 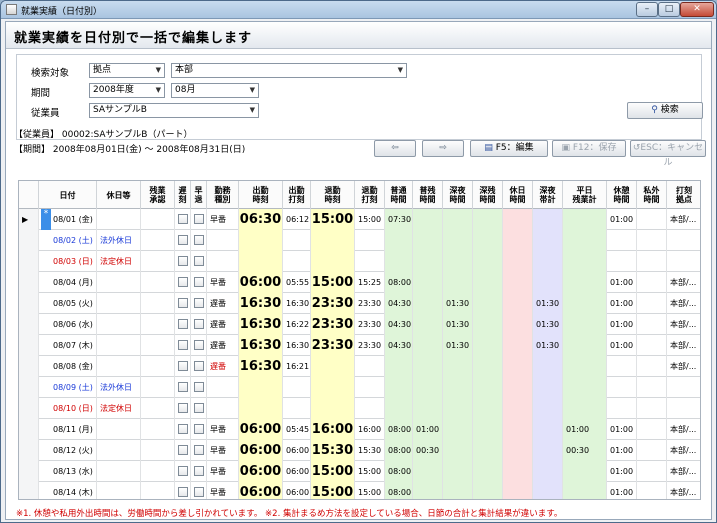 What do you see at coordinates (68, 429) in the screenshot?
I see `date-cell: 08/11 (月)` at bounding box center [68, 429].